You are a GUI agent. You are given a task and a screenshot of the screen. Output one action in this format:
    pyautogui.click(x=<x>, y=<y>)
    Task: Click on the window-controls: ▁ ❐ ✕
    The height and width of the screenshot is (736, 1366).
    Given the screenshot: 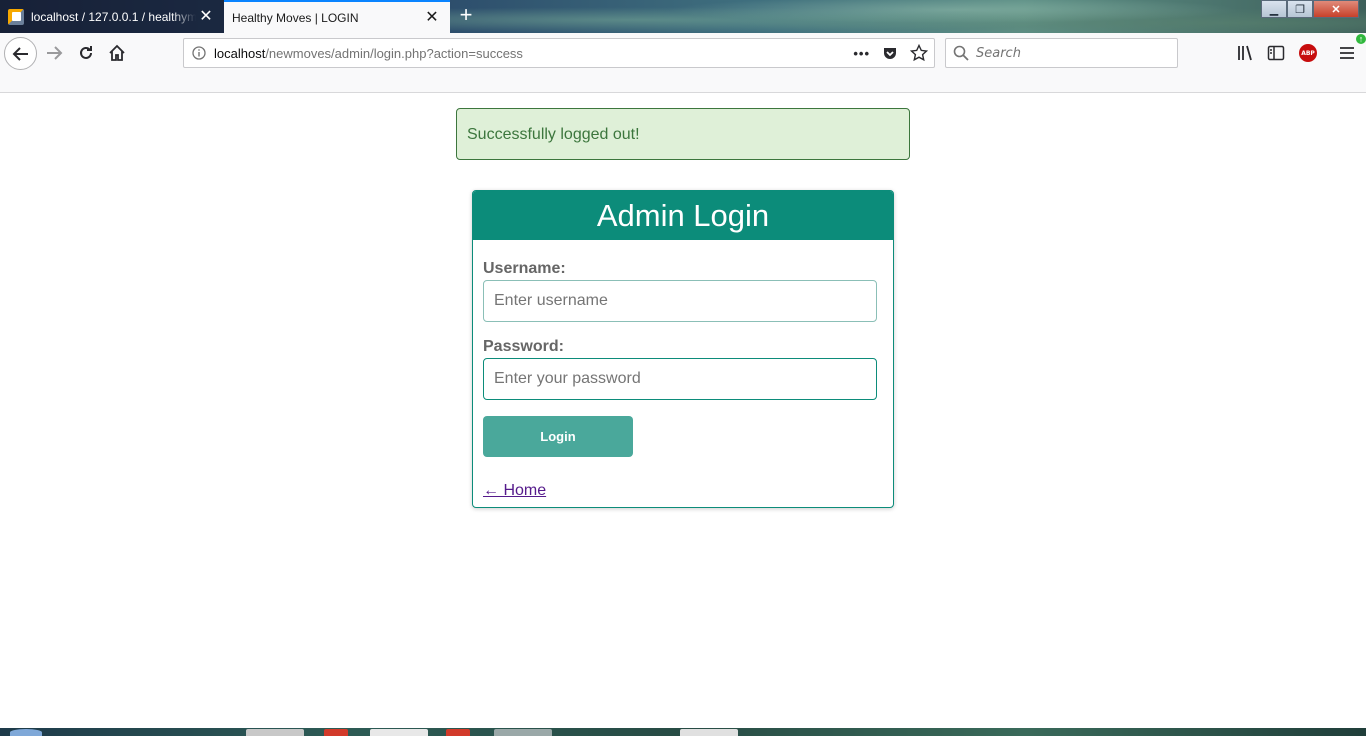 What is the action you would take?
    pyautogui.click(x=1310, y=9)
    